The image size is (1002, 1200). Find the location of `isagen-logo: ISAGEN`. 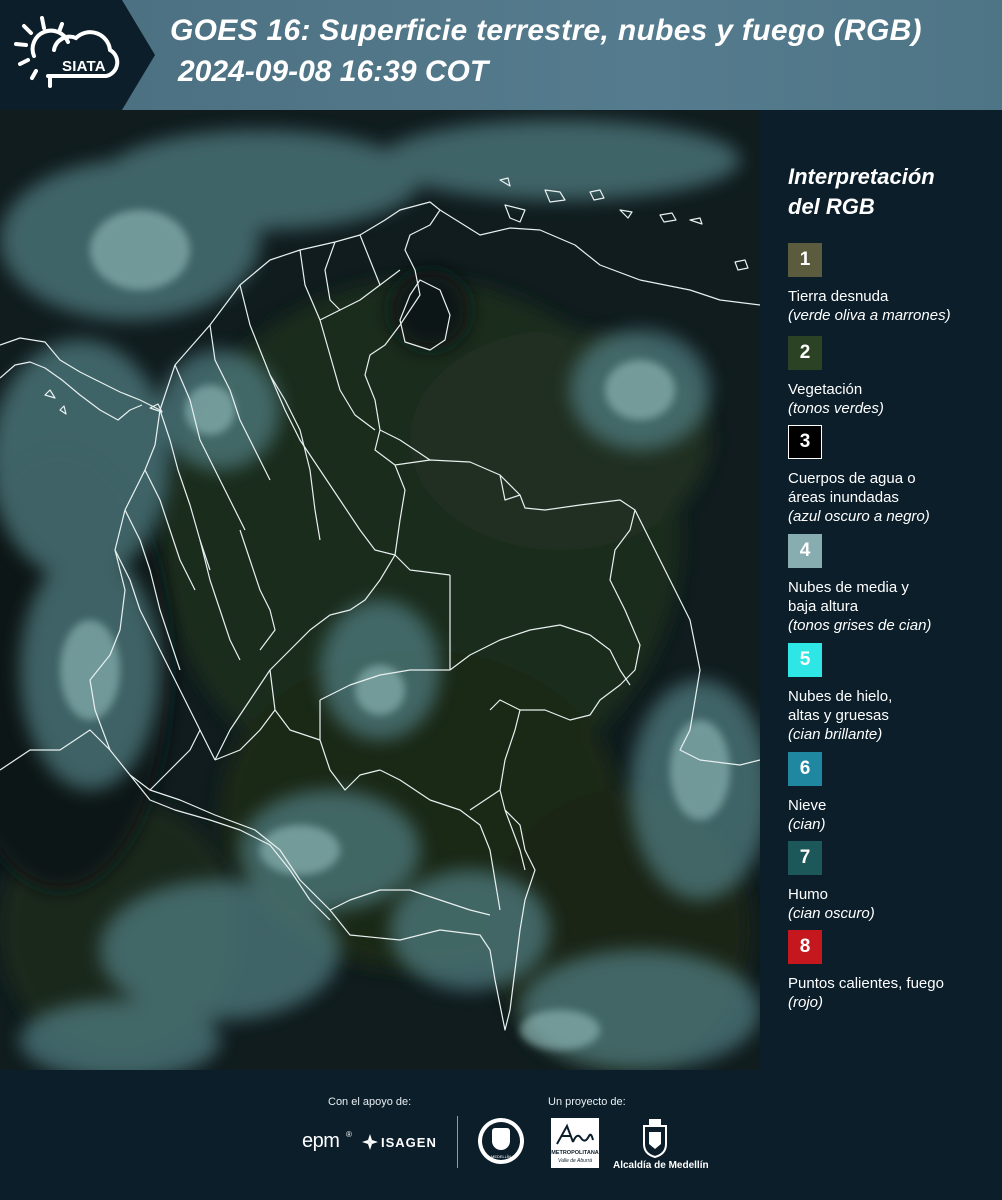

isagen-logo: ISAGEN is located at coordinates (409, 1142).